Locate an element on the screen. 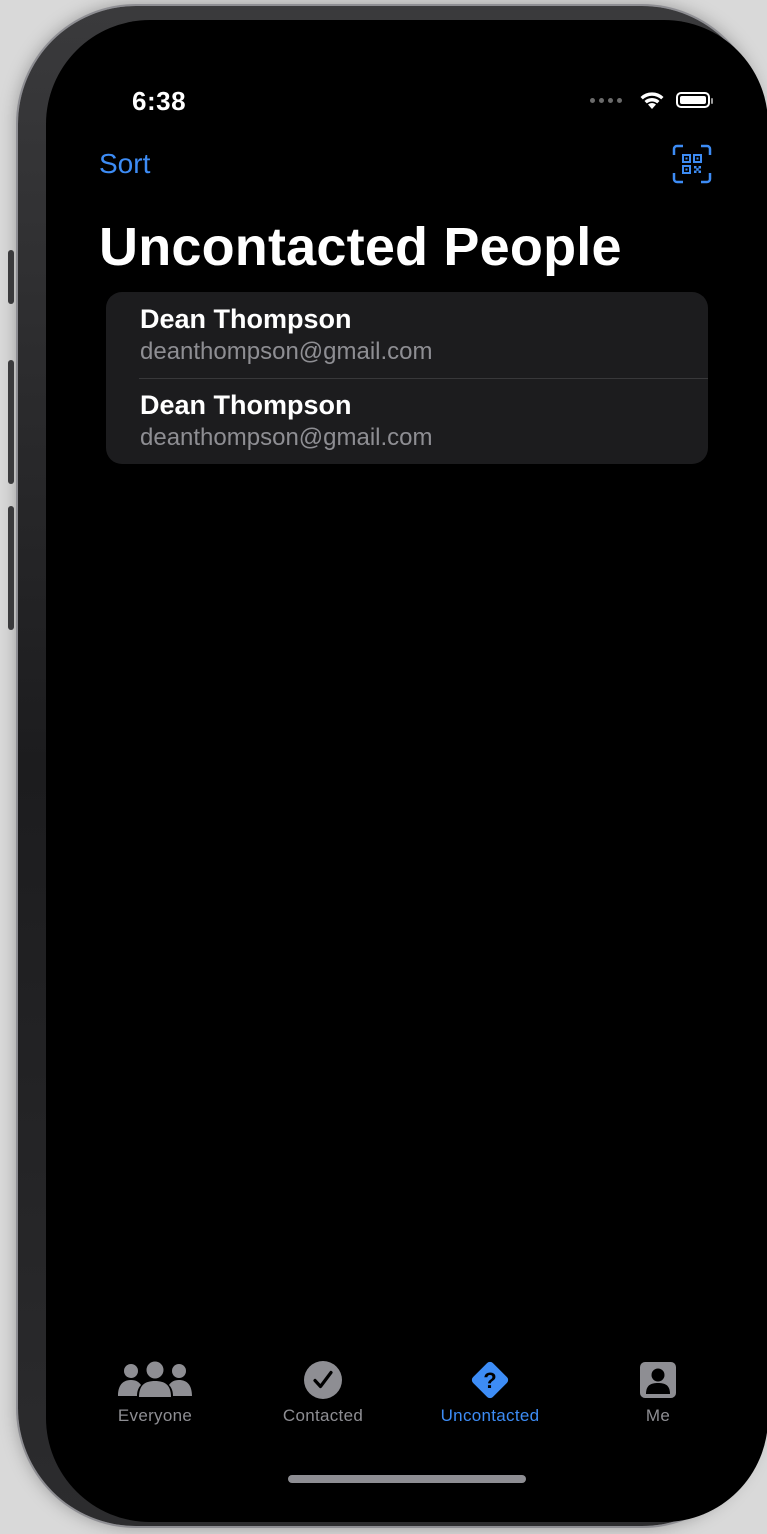  mute-switch is located at coordinates (11, 277).